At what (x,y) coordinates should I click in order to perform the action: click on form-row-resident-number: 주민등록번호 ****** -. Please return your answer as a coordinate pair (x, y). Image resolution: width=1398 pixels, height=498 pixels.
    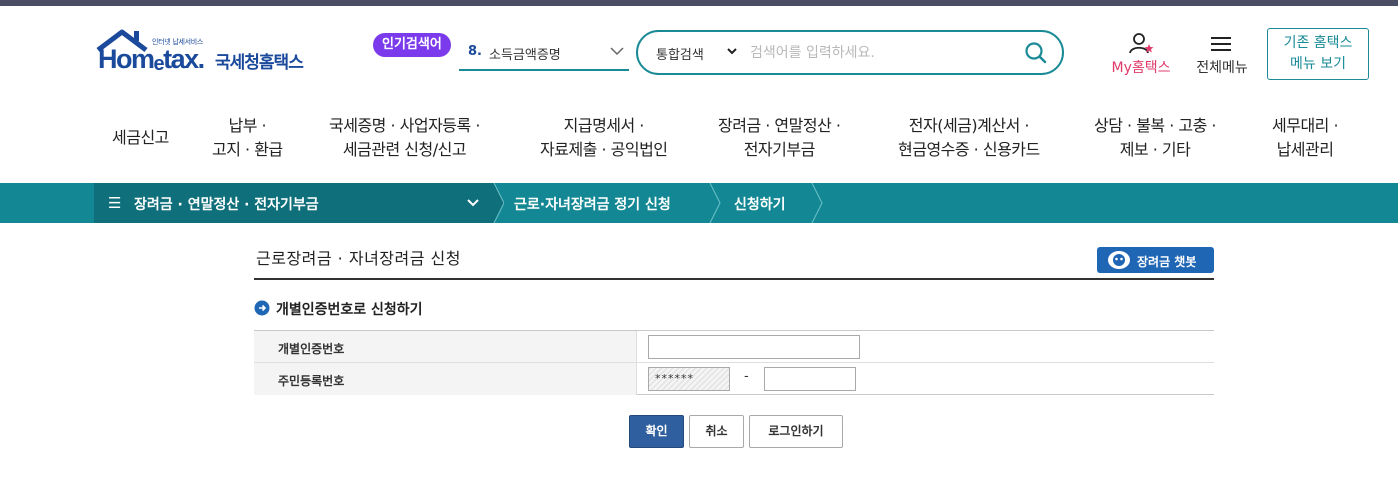
    Looking at the image, I should click on (734, 379).